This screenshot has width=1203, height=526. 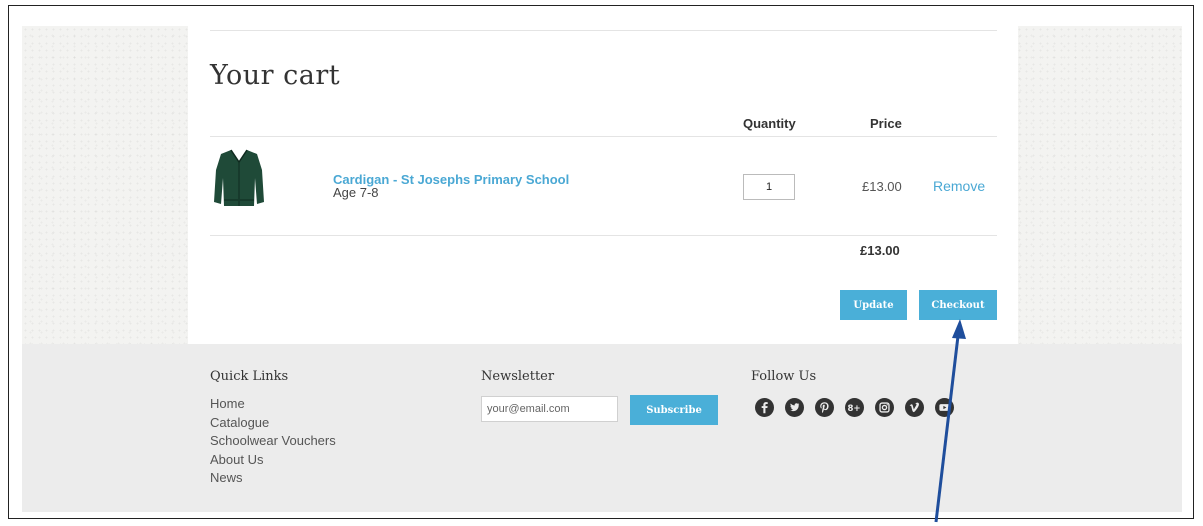 I want to click on footer-link-news: News, so click(x=273, y=478).